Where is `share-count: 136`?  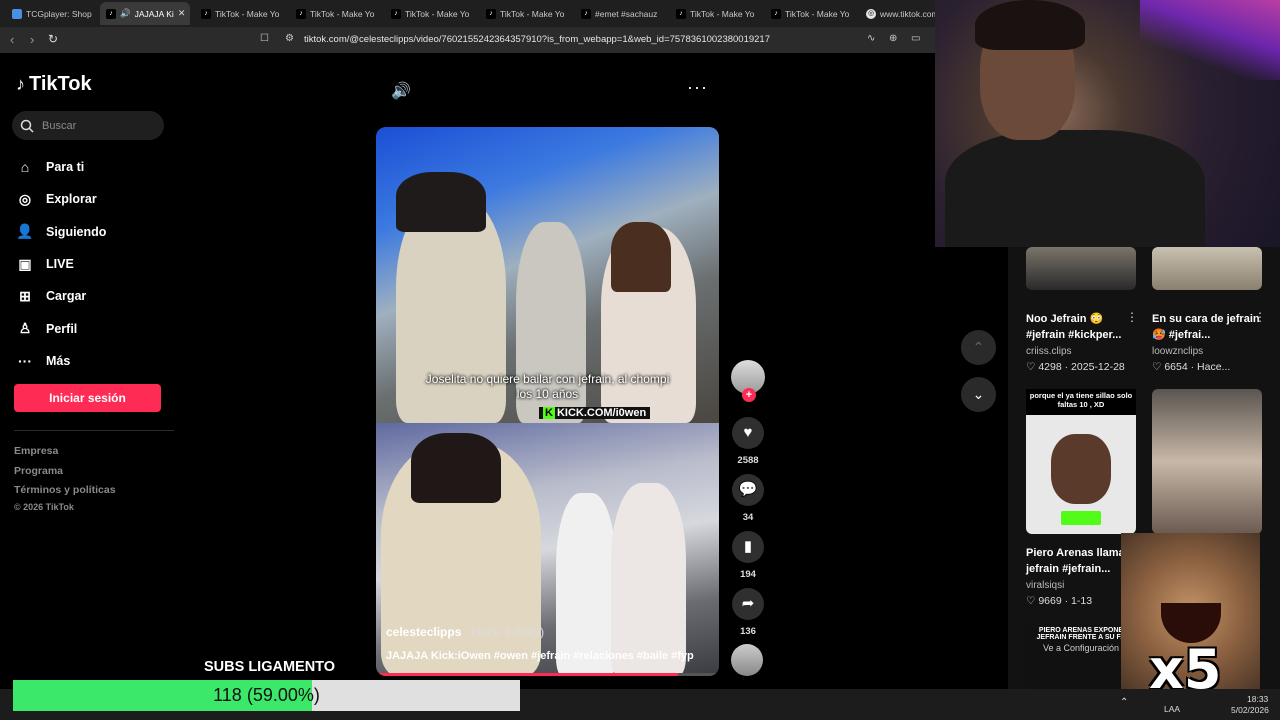
share-count: 136 is located at coordinates (748, 631).